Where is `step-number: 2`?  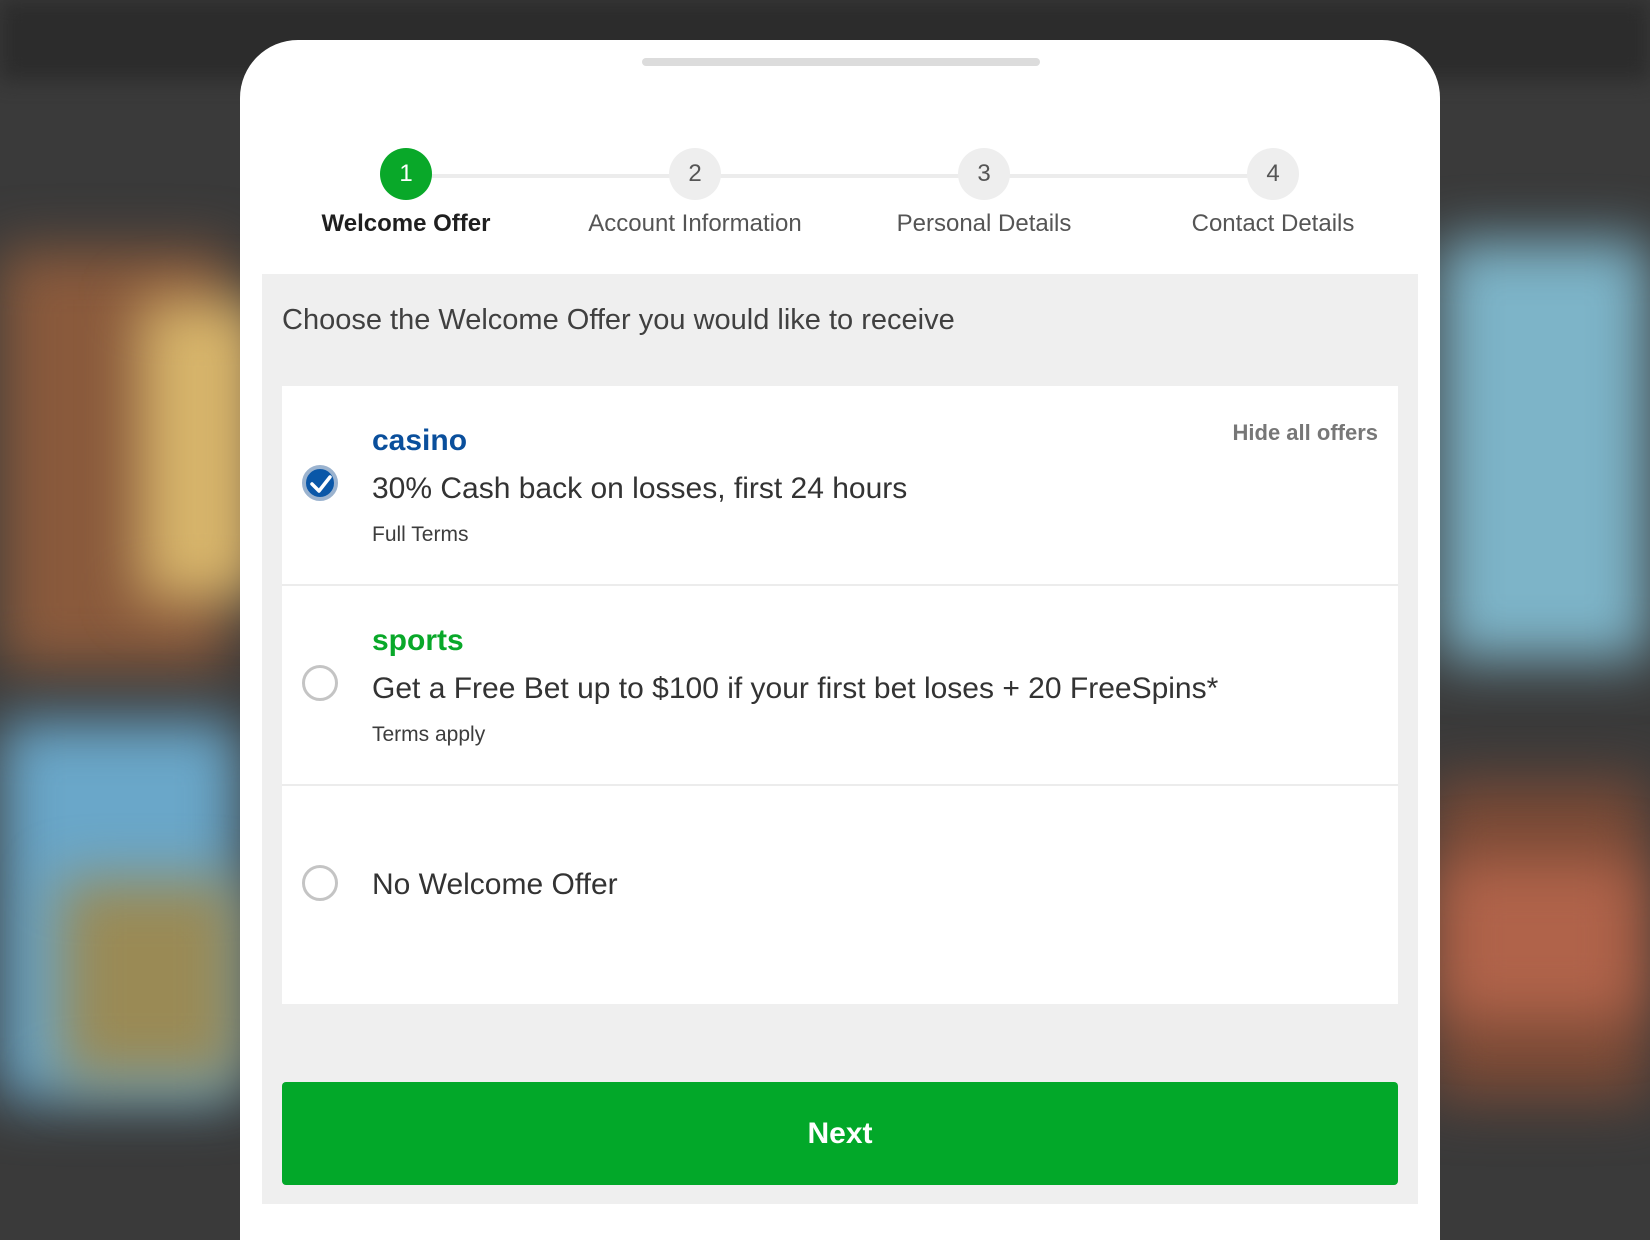
step-number: 2 is located at coordinates (695, 174).